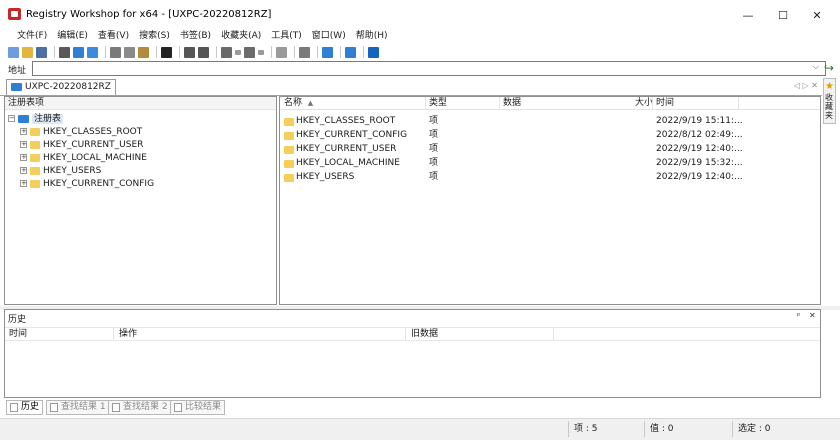 This screenshot has width=840, height=440. Describe the element at coordinates (372, 36) in the screenshot. I see `menu-help: 帮助(H)` at that location.